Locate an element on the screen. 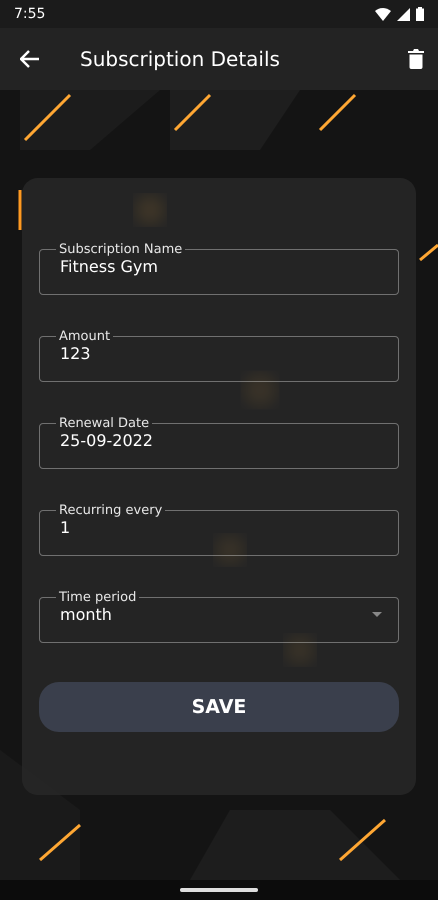 The image size is (438, 900). dropdown-field: Time period month is located at coordinates (219, 616).